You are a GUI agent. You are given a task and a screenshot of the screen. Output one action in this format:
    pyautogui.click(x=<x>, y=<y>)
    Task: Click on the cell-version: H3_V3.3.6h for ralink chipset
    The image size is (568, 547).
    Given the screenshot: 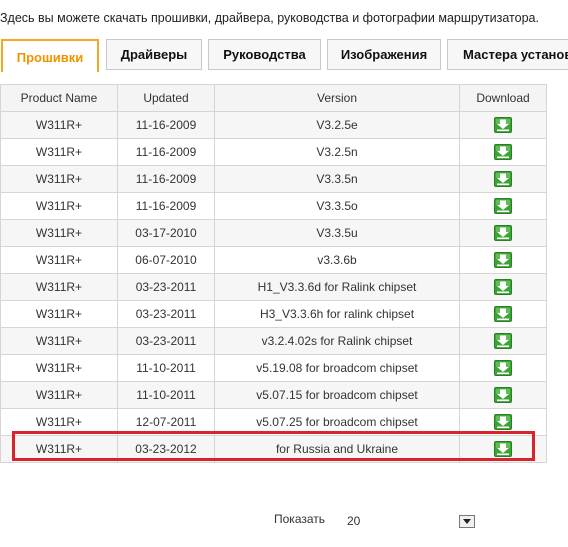 What is the action you would take?
    pyautogui.click(x=337, y=314)
    